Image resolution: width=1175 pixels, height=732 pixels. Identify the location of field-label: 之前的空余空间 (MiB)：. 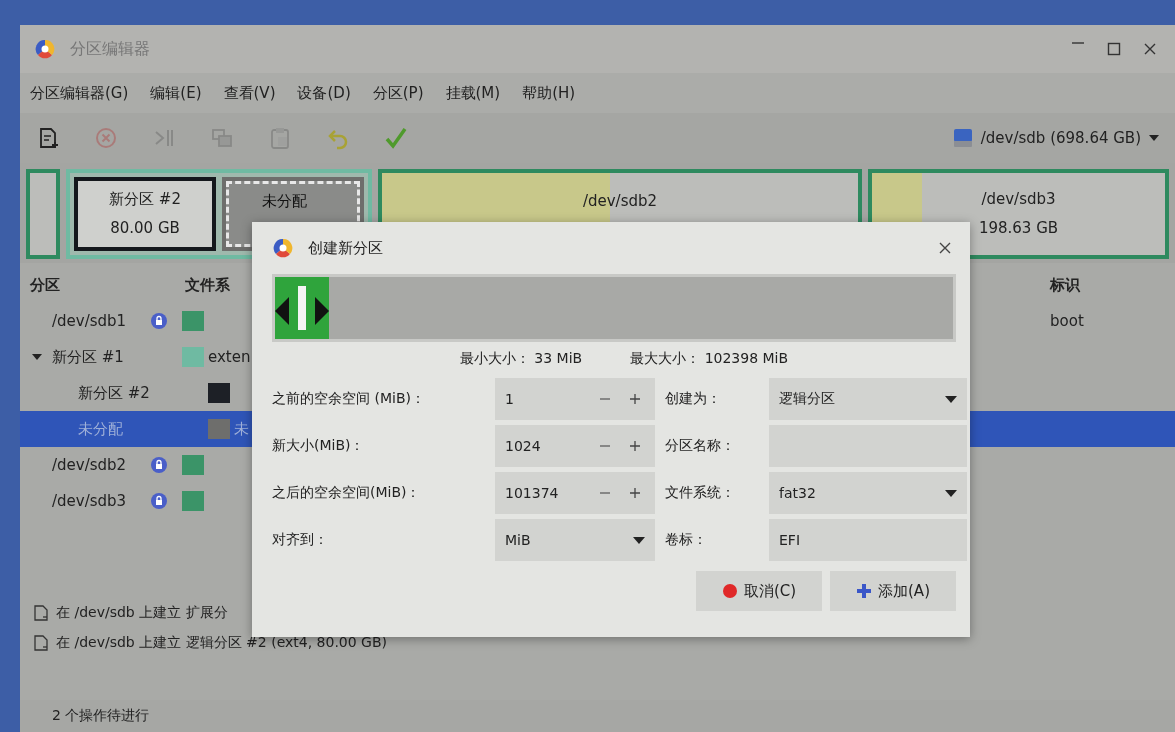
(349, 399).